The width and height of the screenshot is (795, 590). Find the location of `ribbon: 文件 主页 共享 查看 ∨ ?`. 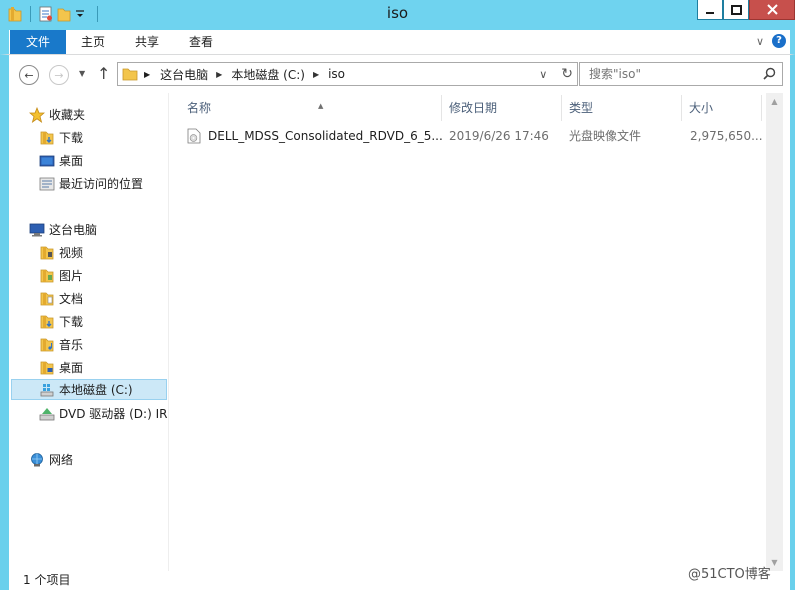

ribbon: 文件 主页 共享 查看 ∨ ? is located at coordinates (397, 42).